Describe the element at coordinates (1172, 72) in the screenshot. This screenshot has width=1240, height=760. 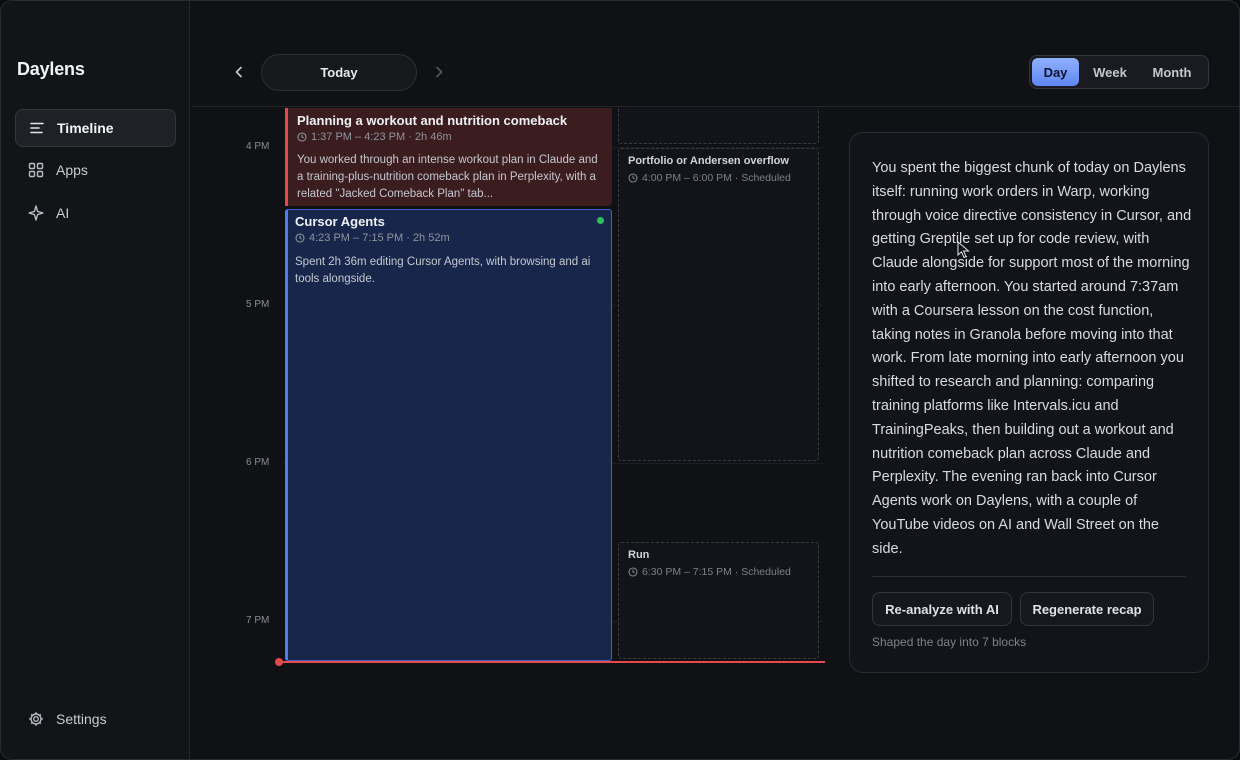
I see `view-month-tab: Month` at that location.